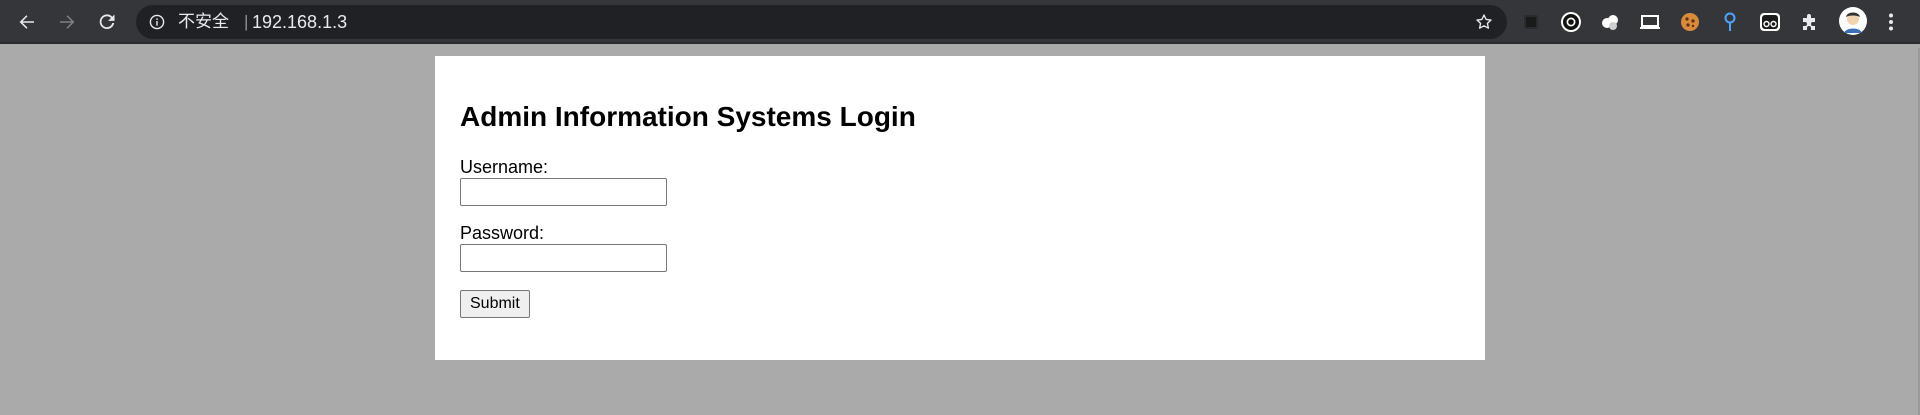 Image resolution: width=1920 pixels, height=415 pixels. I want to click on security-status: 不安全, so click(203, 22).